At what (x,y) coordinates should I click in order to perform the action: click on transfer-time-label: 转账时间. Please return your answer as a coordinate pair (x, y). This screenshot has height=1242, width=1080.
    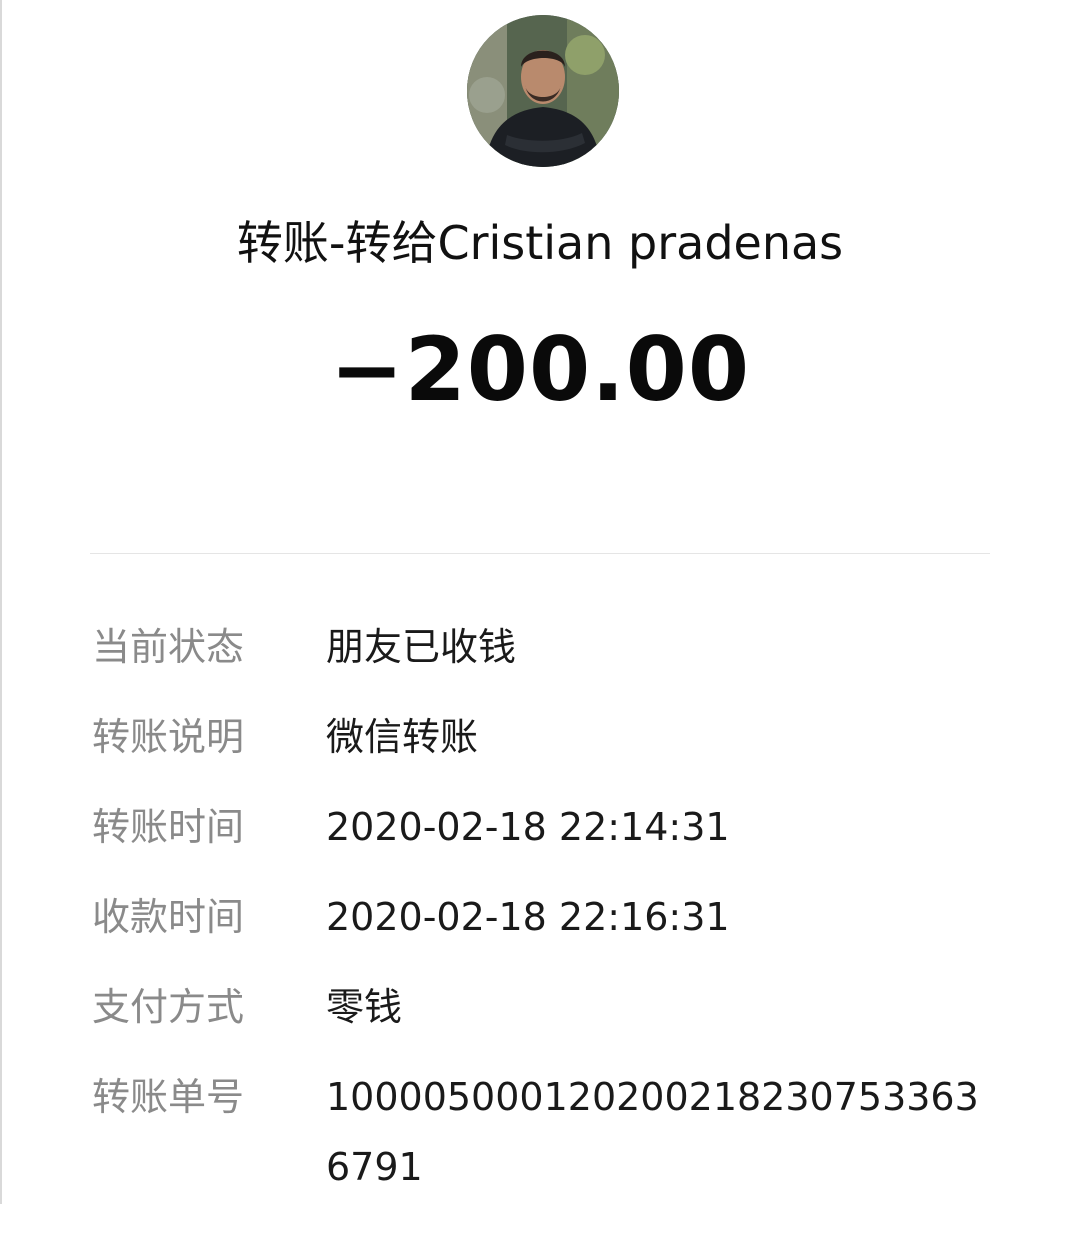
    Looking at the image, I should click on (168, 827).